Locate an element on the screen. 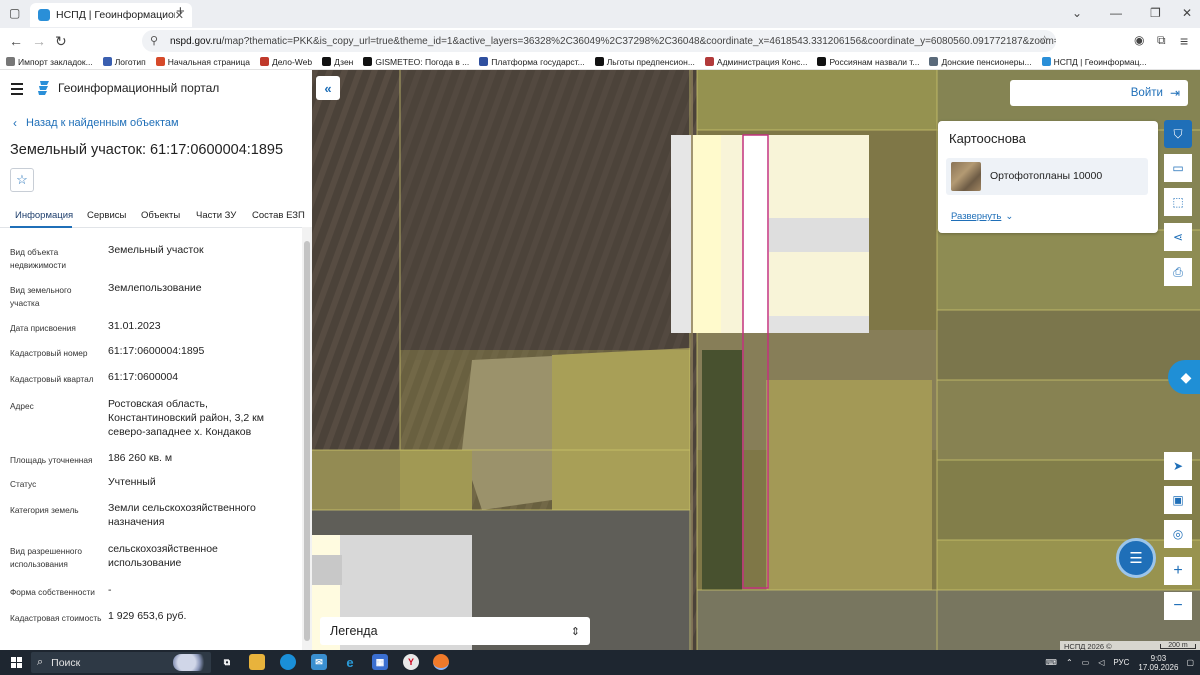 This screenshot has width=1200, height=675. menu-icon: ≡ is located at coordinates (1184, 41).